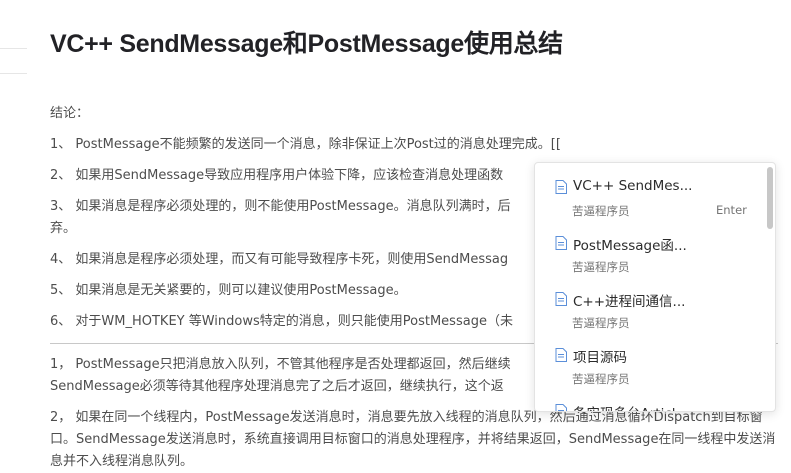 This screenshot has height=473, width=791. What do you see at coordinates (600, 358) in the screenshot?
I see `popup-item-title: 项目源码` at bounding box center [600, 358].